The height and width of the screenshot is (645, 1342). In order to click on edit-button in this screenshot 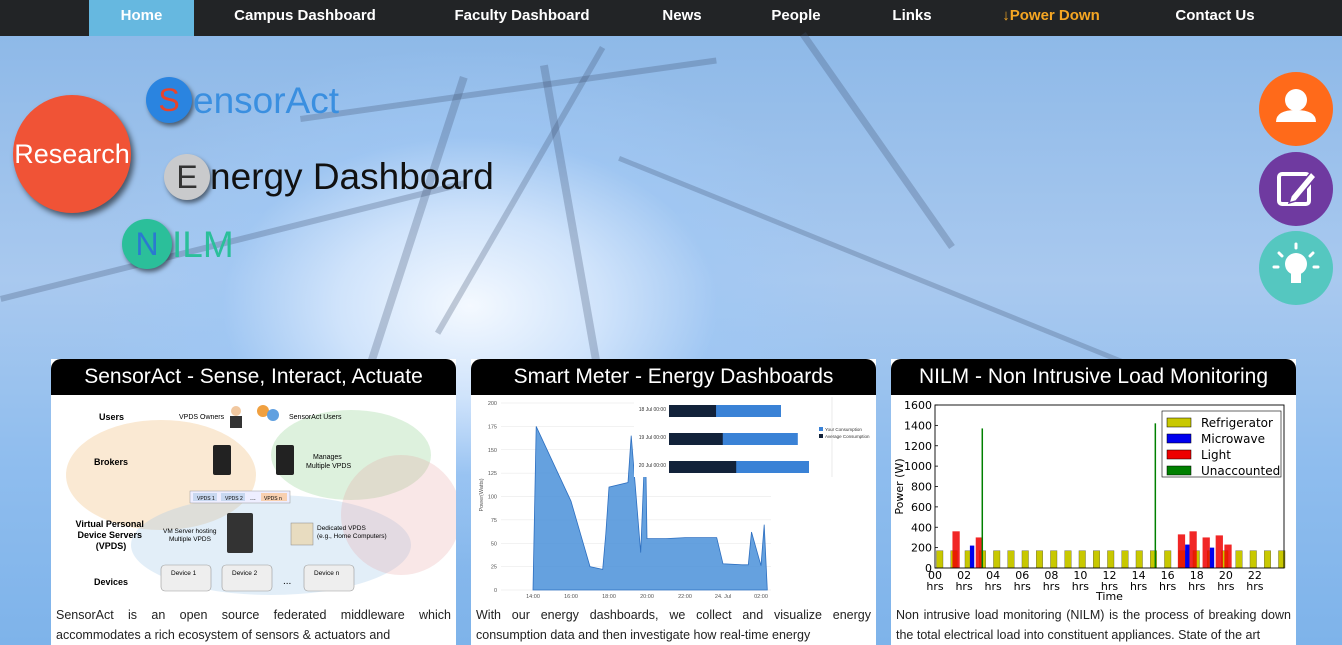, I will do `click(1296, 189)`.